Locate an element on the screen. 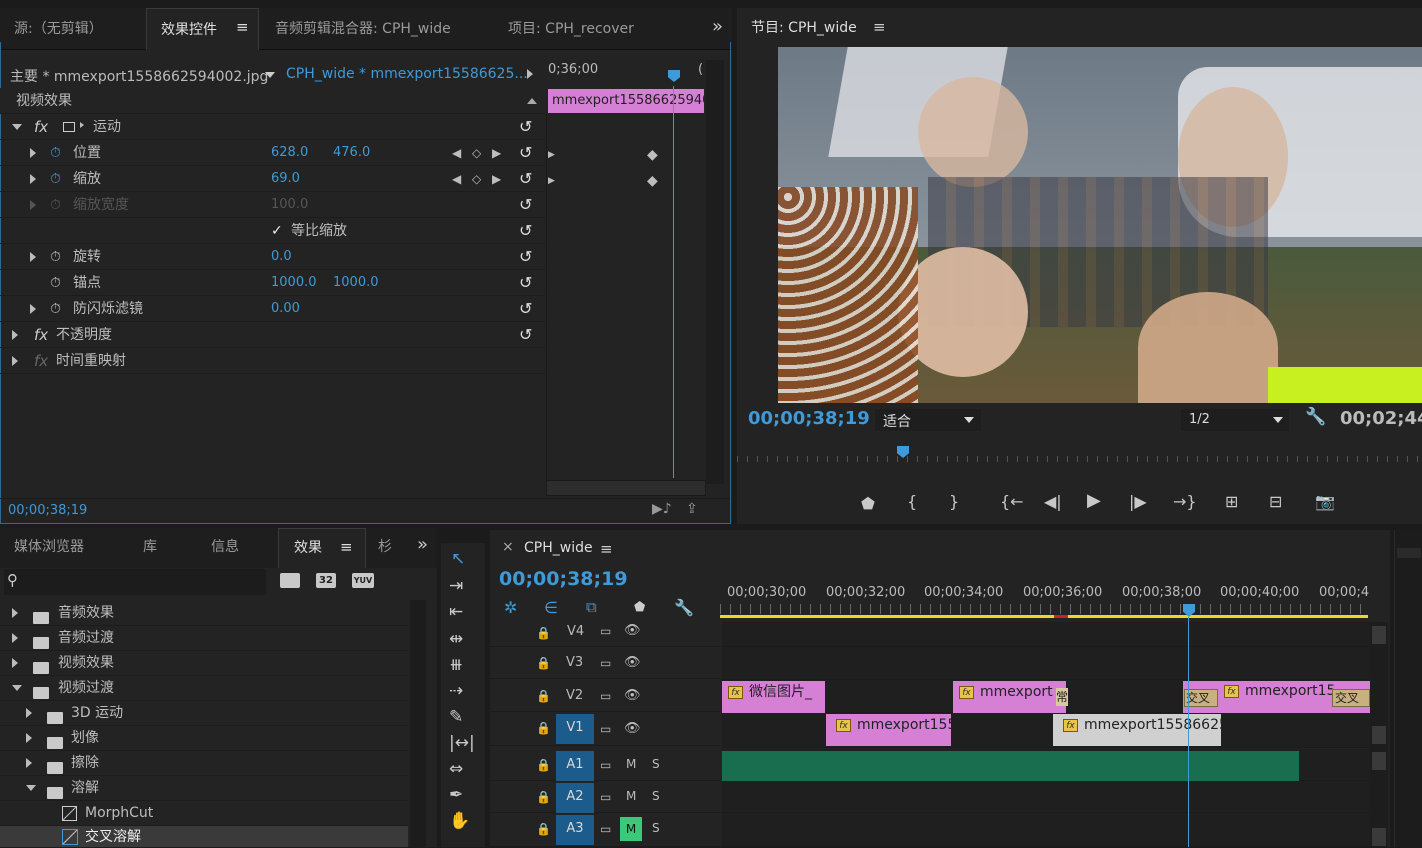  ec-hscroll is located at coordinates (626, 488).